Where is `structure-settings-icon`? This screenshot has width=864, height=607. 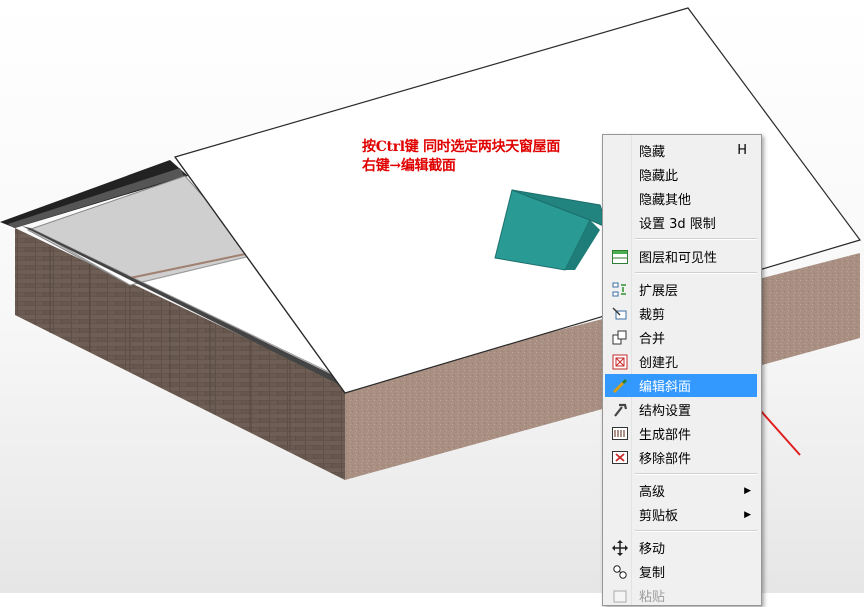
structure-settings-icon is located at coordinates (620, 410).